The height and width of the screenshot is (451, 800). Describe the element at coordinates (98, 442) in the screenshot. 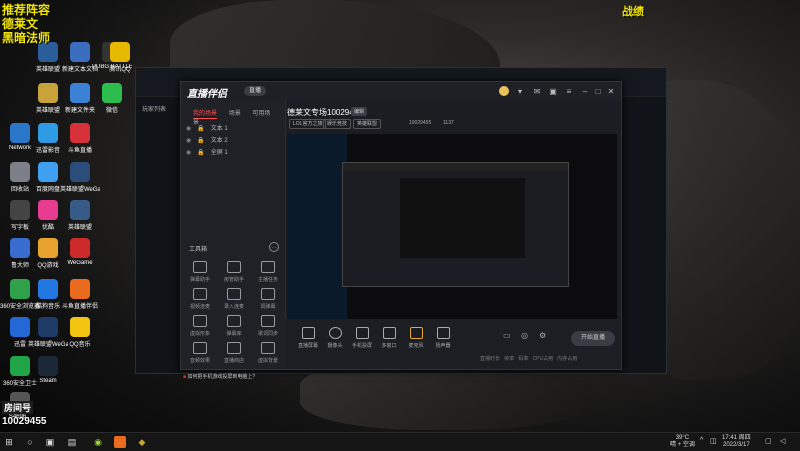

I see `browser-icon: ◉` at that location.